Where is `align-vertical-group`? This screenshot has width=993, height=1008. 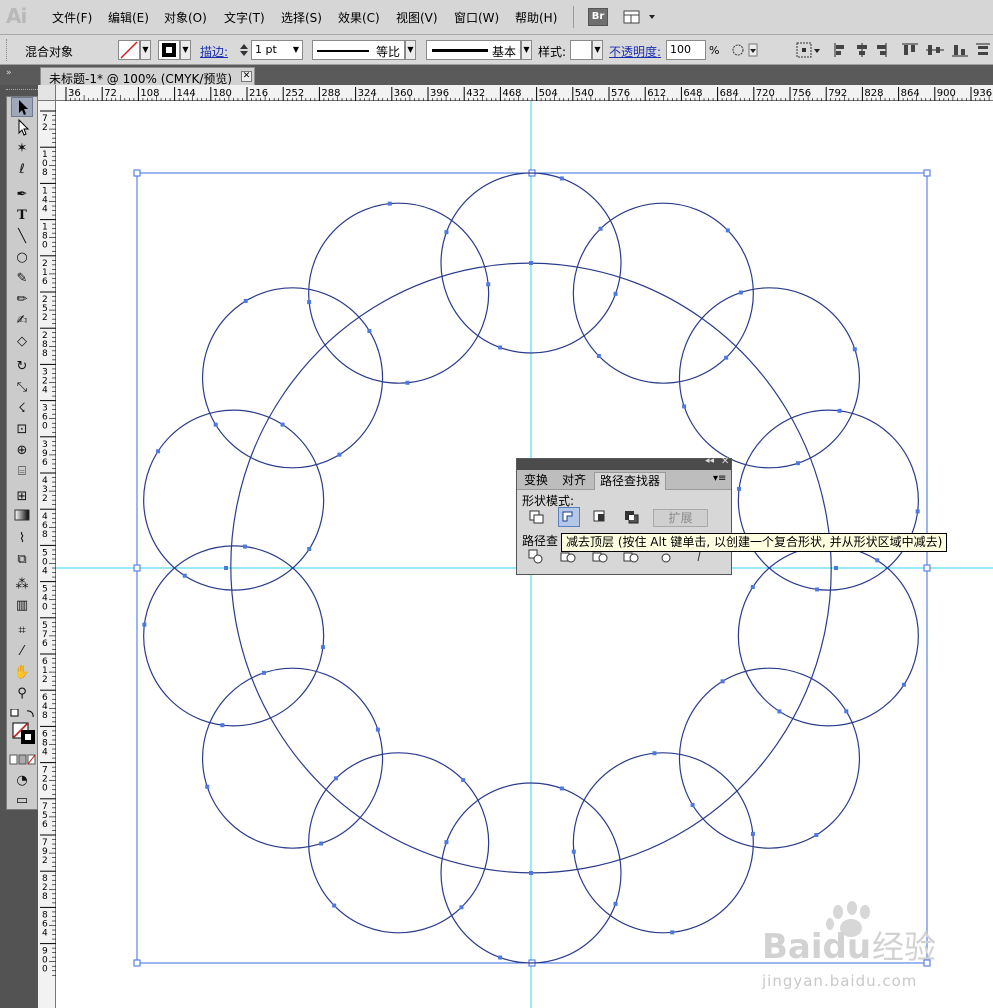
align-vertical-group is located at coordinates (946, 50).